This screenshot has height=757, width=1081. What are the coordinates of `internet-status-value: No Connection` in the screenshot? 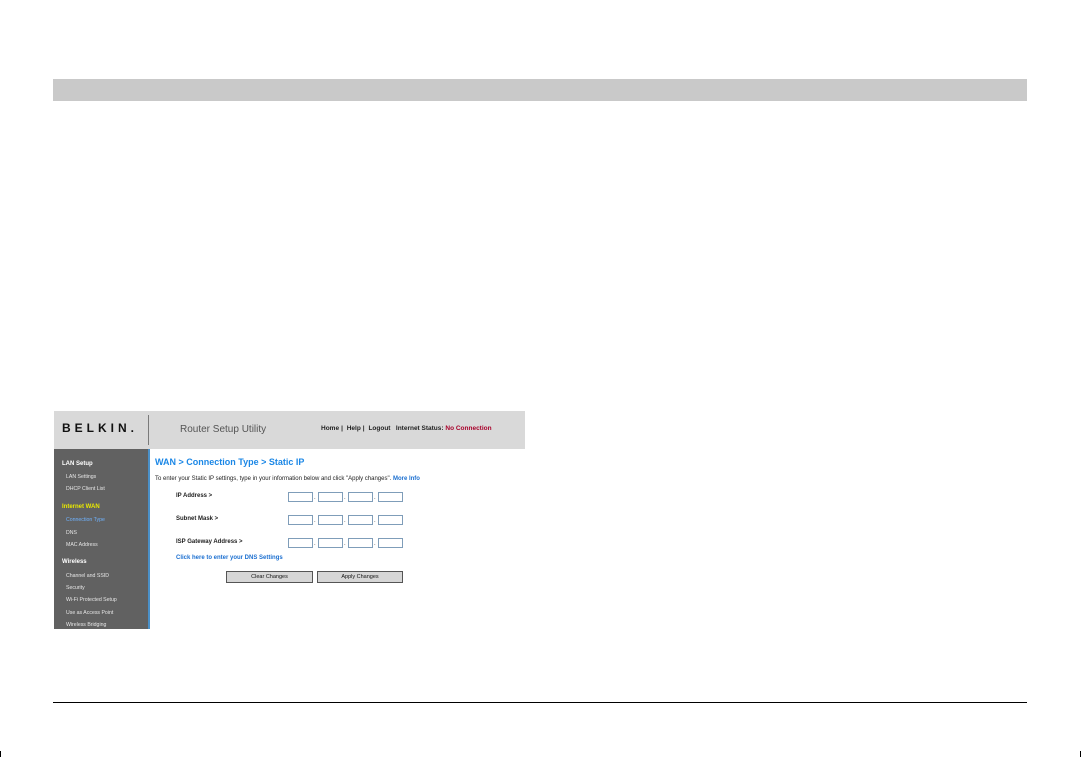 It's located at (468, 428).